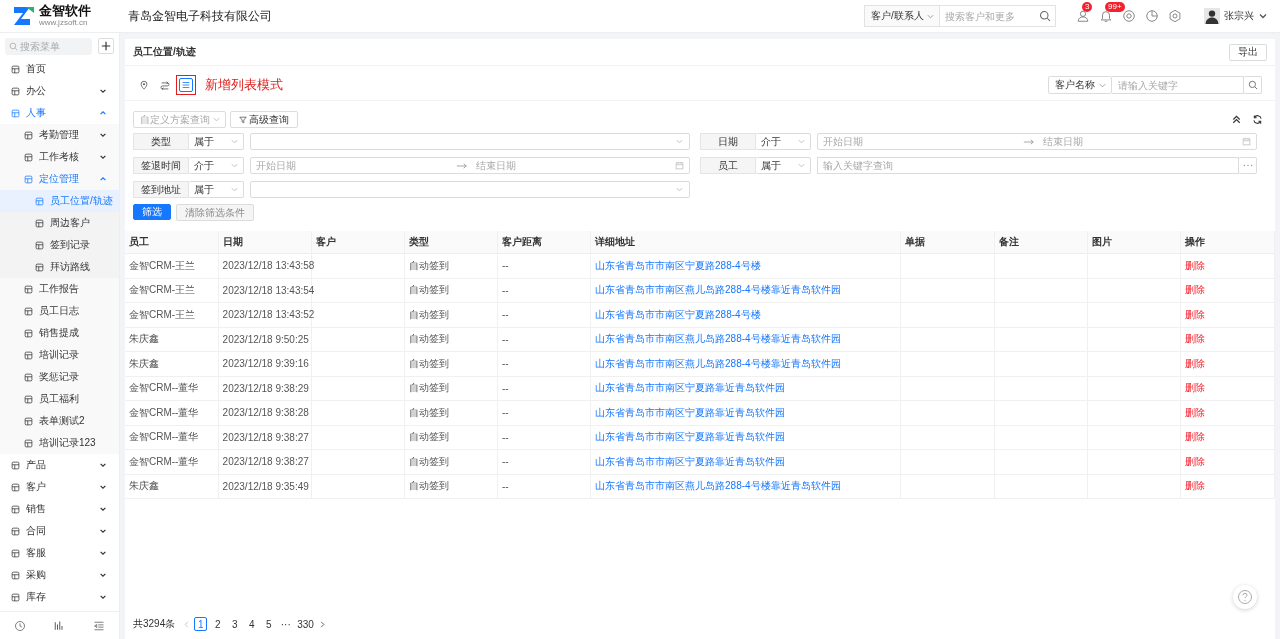  Describe the element at coordinates (59, 509) in the screenshot. I see `menu-item: 销售` at that location.